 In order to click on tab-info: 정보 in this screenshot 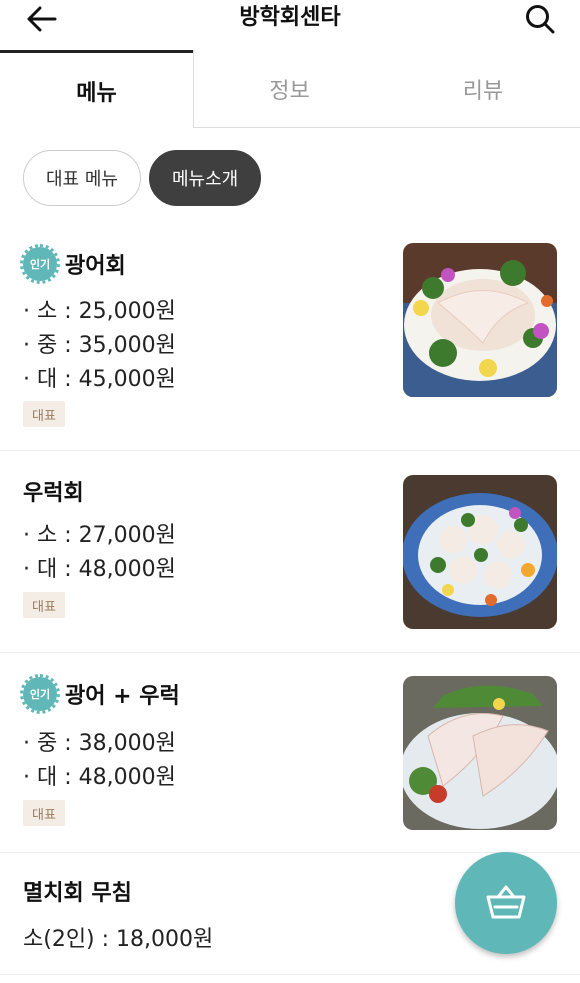, I will do `click(289, 89)`.